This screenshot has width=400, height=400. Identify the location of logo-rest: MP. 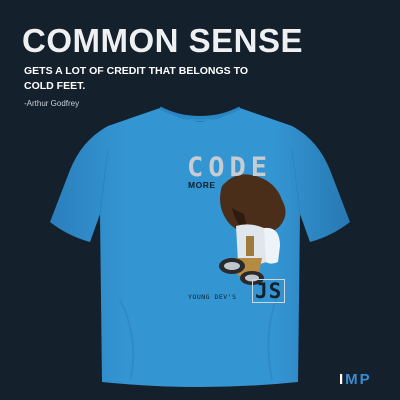
(358, 379).